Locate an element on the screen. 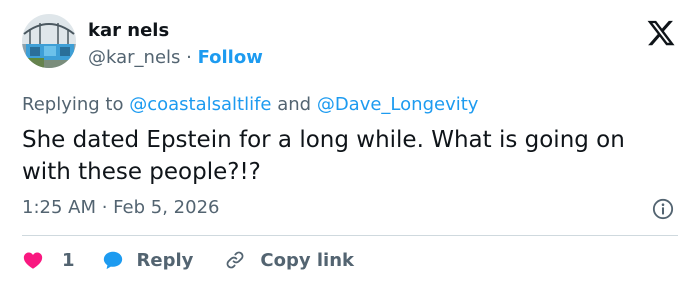  copy-link-label: Copy link is located at coordinates (307, 260).